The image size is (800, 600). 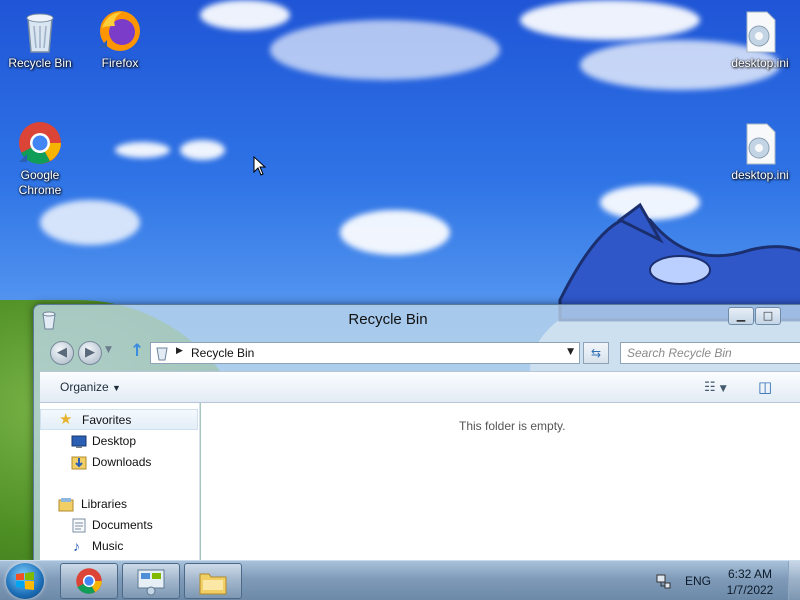 What do you see at coordinates (120, 31) in the screenshot?
I see `firefox-icon` at bounding box center [120, 31].